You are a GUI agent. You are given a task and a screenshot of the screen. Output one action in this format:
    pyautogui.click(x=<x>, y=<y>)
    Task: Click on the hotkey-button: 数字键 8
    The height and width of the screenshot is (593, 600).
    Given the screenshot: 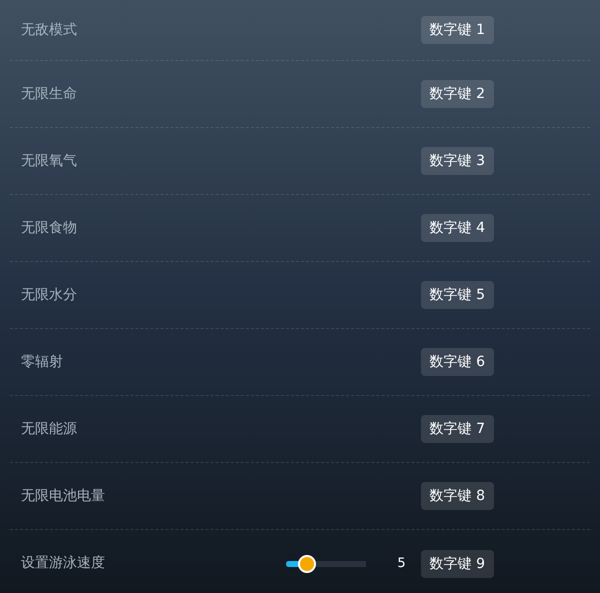 What is the action you would take?
    pyautogui.click(x=457, y=496)
    